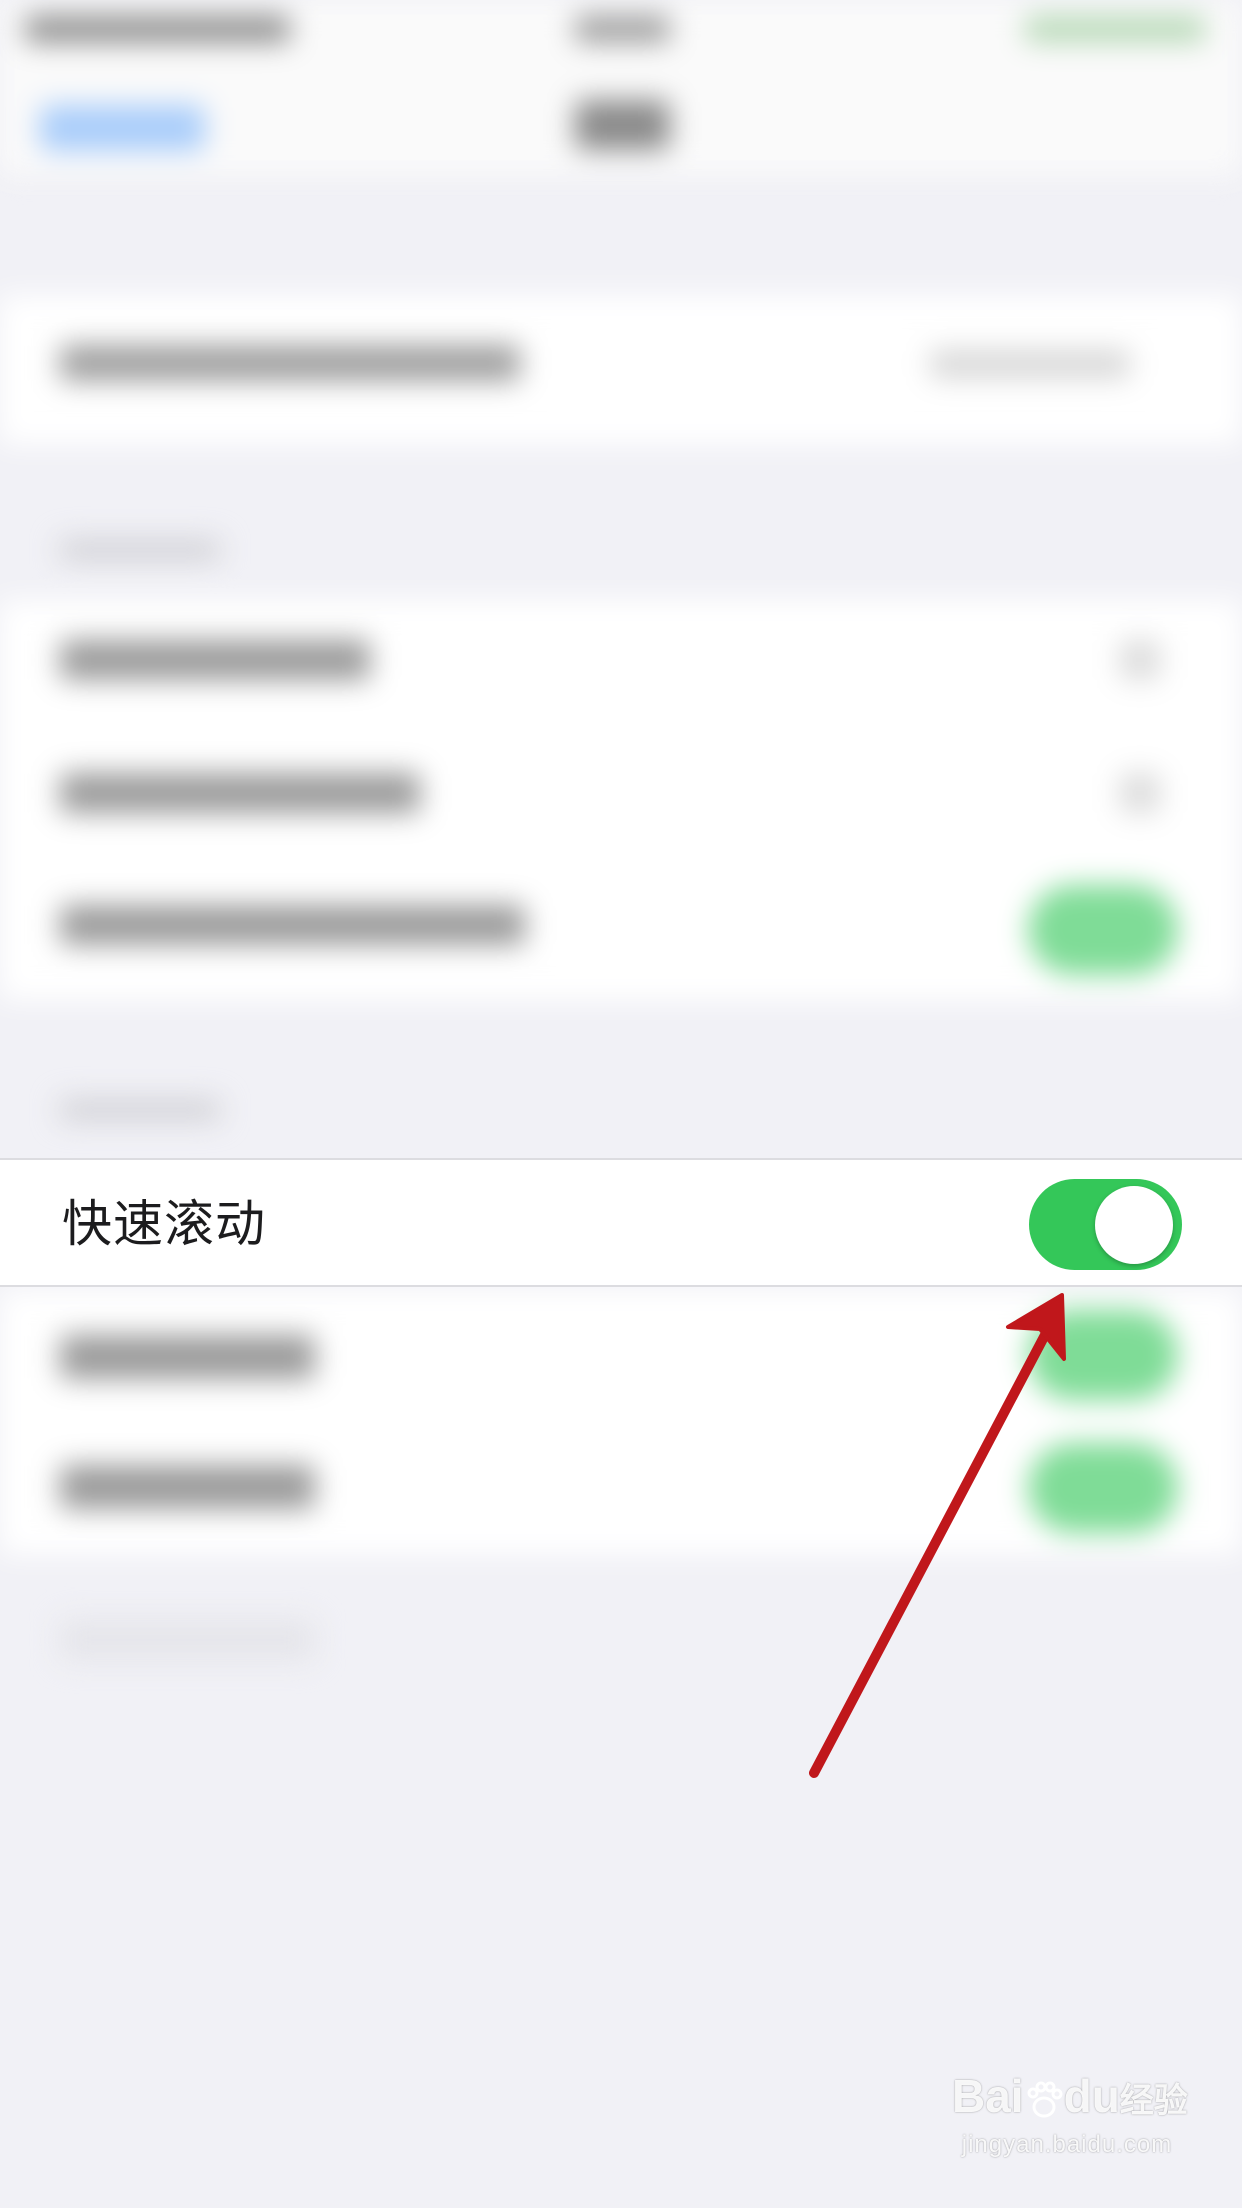 The height and width of the screenshot is (2208, 1242). Describe the element at coordinates (1036, 1327) in the screenshot. I see `arrow-head` at that location.